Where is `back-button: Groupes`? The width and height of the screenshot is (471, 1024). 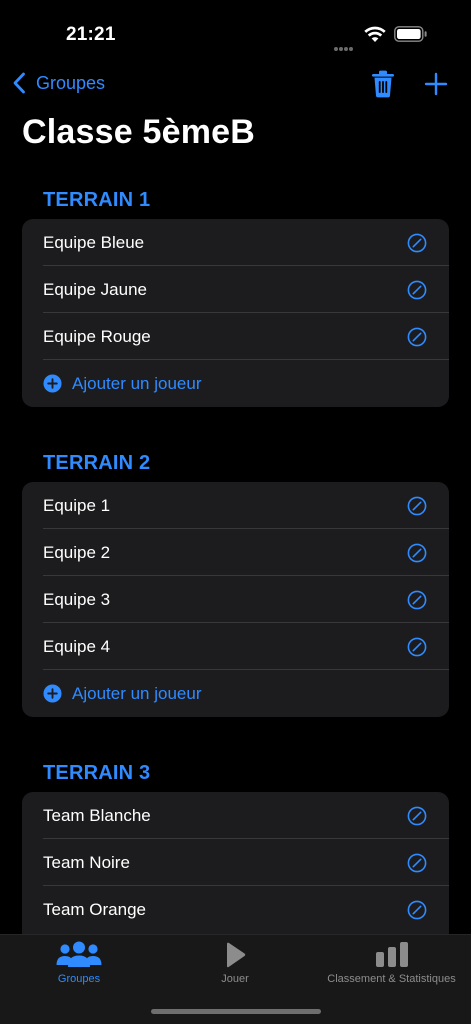 back-button: Groupes is located at coordinates (58, 83).